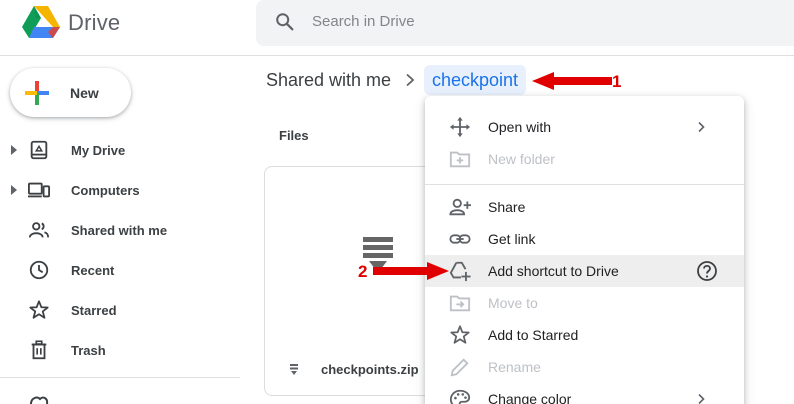  What do you see at coordinates (39, 190) in the screenshot?
I see `computers-icon` at bounding box center [39, 190].